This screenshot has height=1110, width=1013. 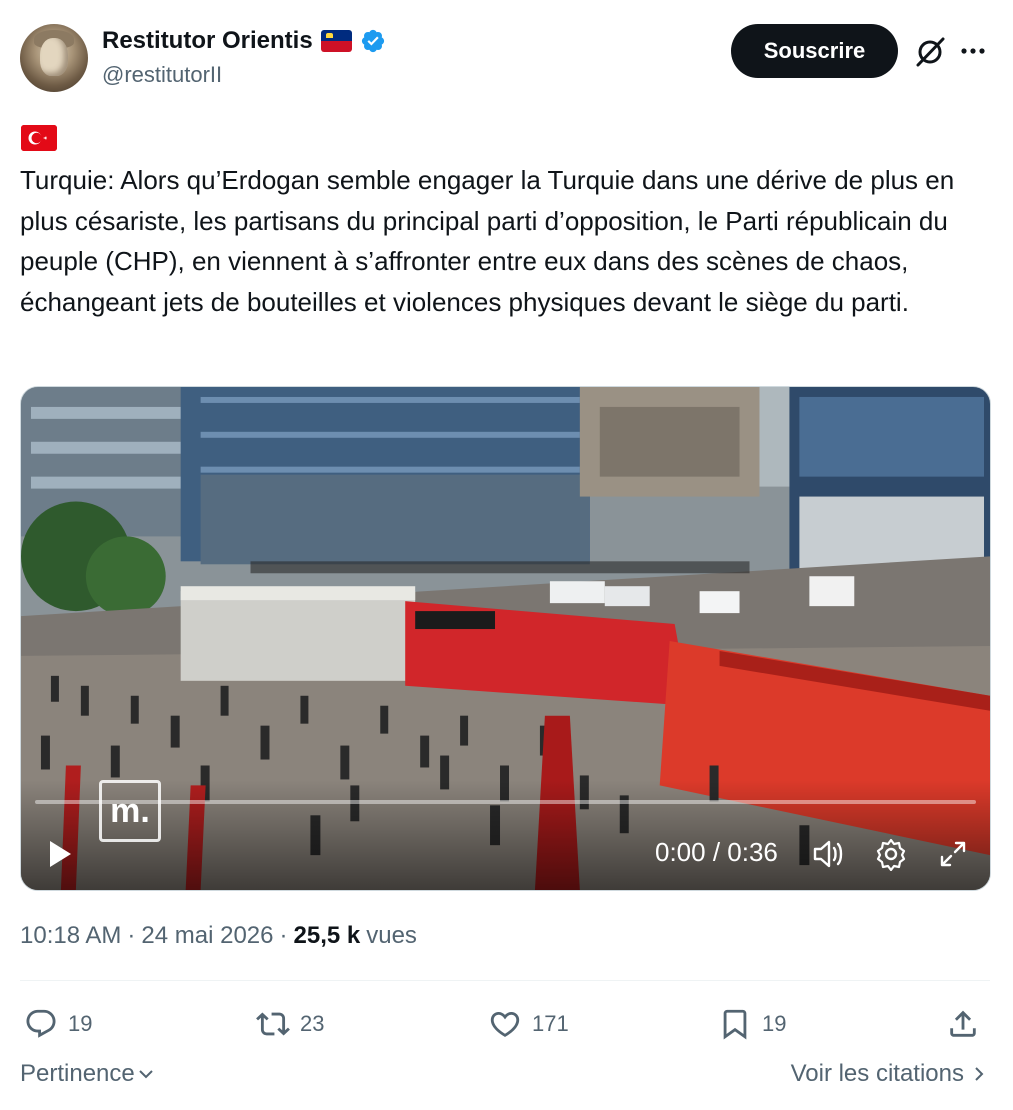 I want to click on video-controls-overlay, so click(x=505, y=835).